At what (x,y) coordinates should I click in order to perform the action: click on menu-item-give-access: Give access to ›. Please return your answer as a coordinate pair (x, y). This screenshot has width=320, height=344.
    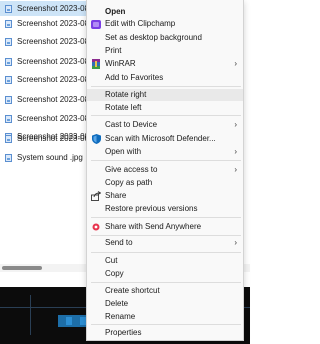
    Looking at the image, I should click on (165, 170).